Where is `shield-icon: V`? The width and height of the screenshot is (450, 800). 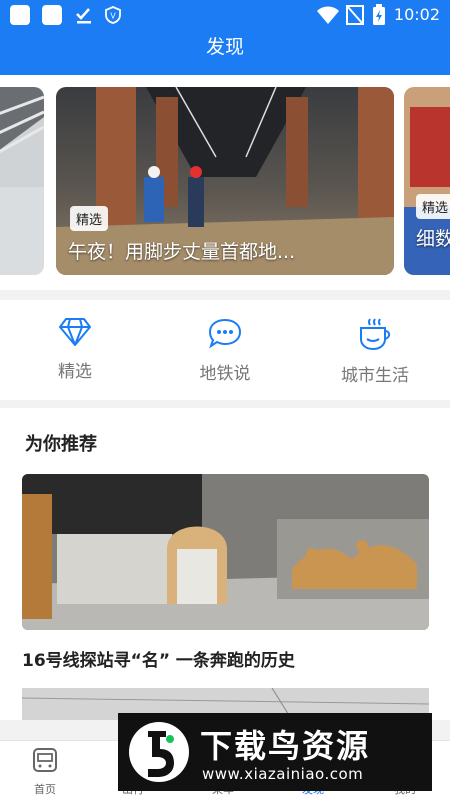 shield-icon: V is located at coordinates (113, 15).